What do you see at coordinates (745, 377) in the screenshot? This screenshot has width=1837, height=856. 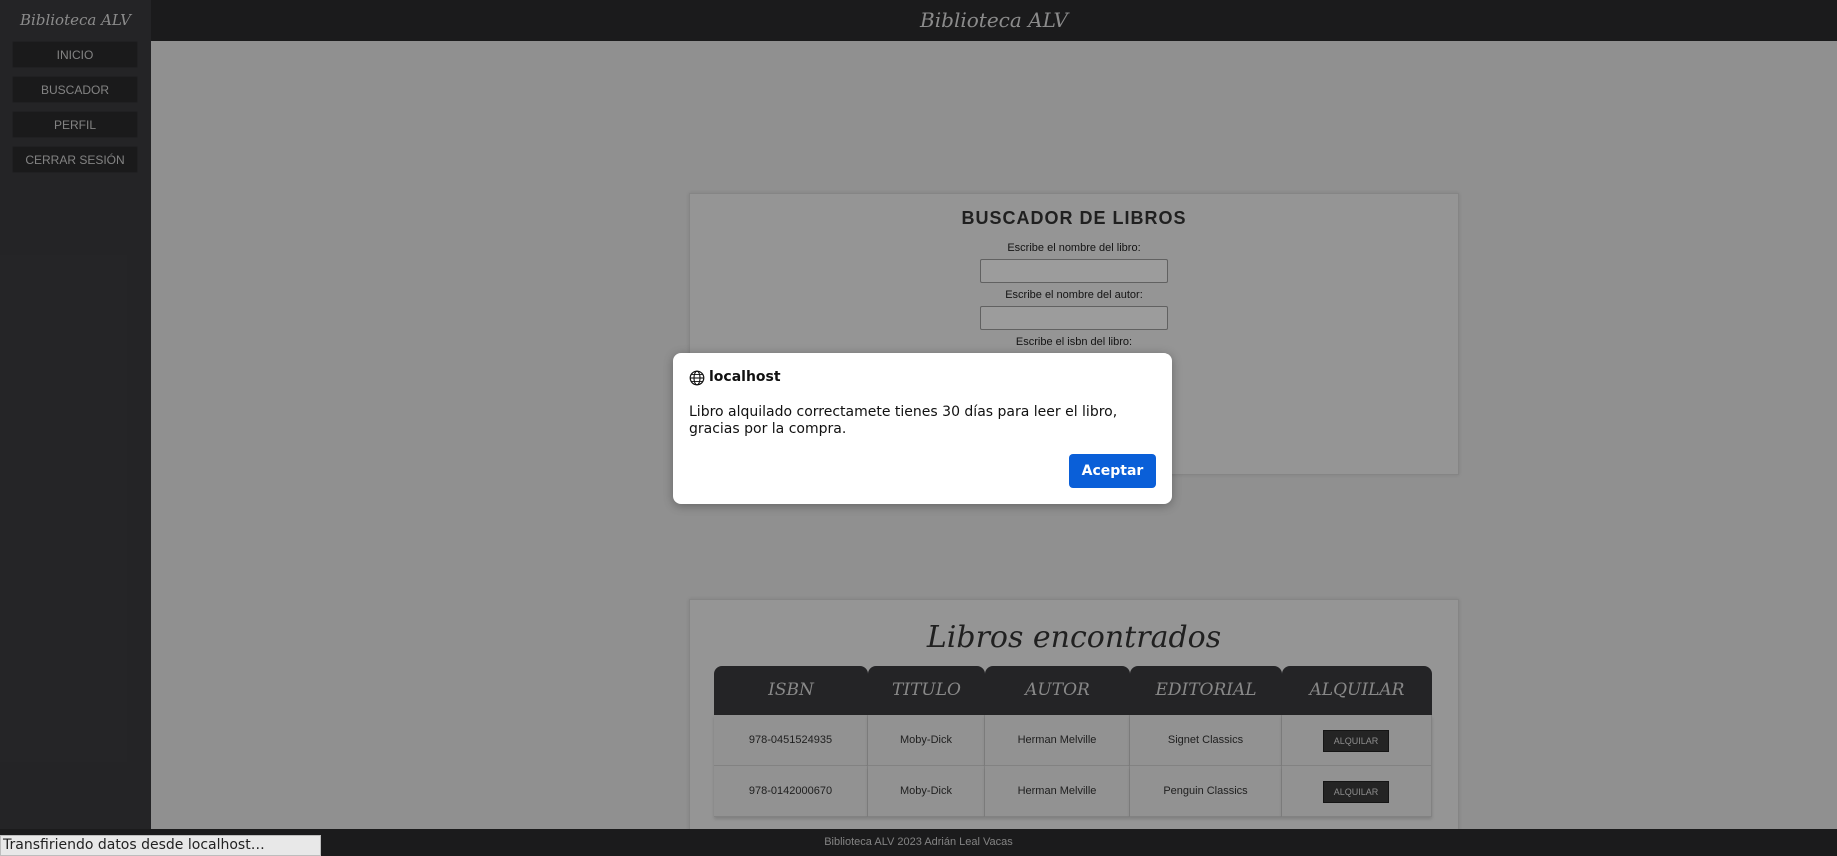 I see `dialog-host: localhost` at bounding box center [745, 377].